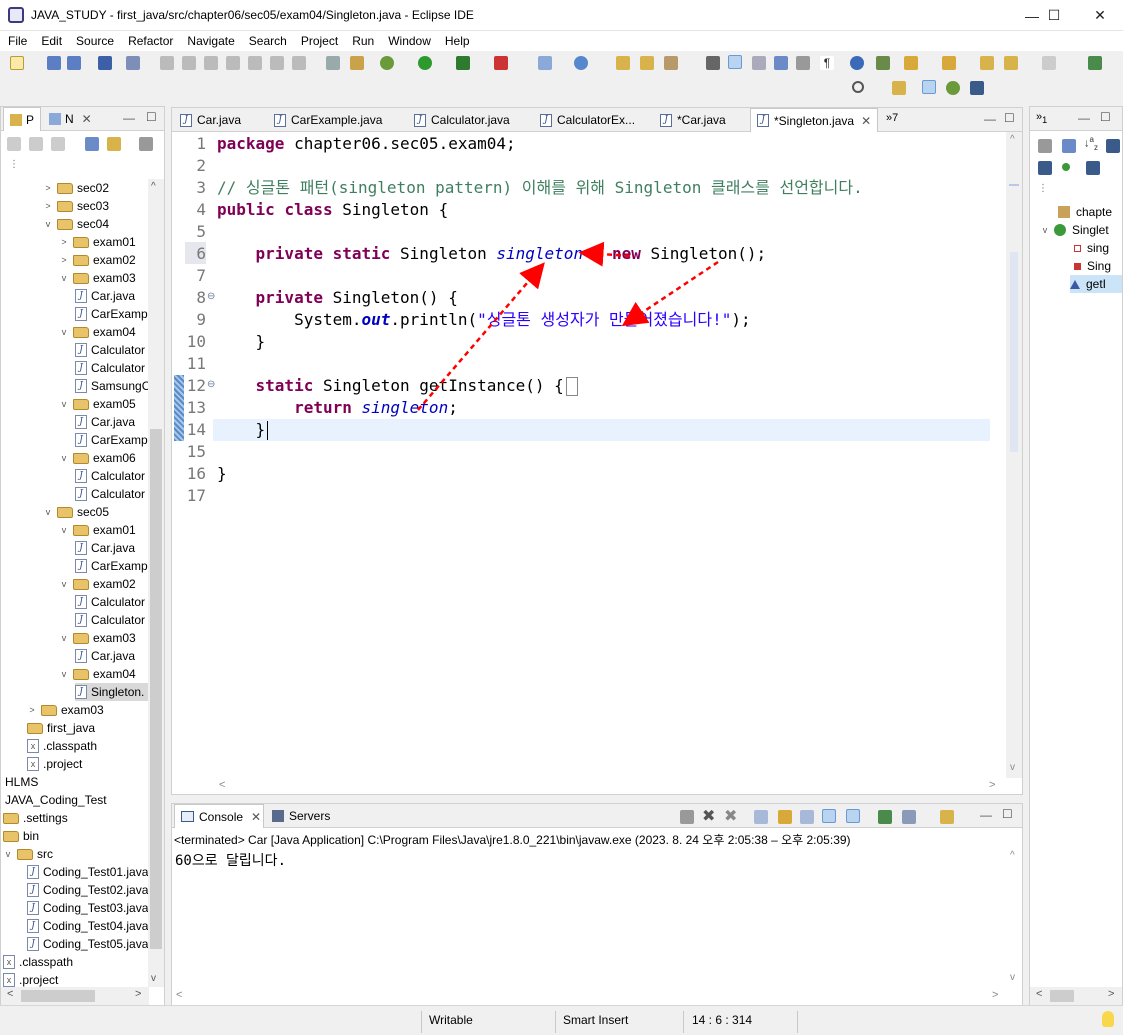  What do you see at coordinates (55, 800) in the screenshot?
I see `tree-item: JAVA_Coding_Test` at bounding box center [55, 800].